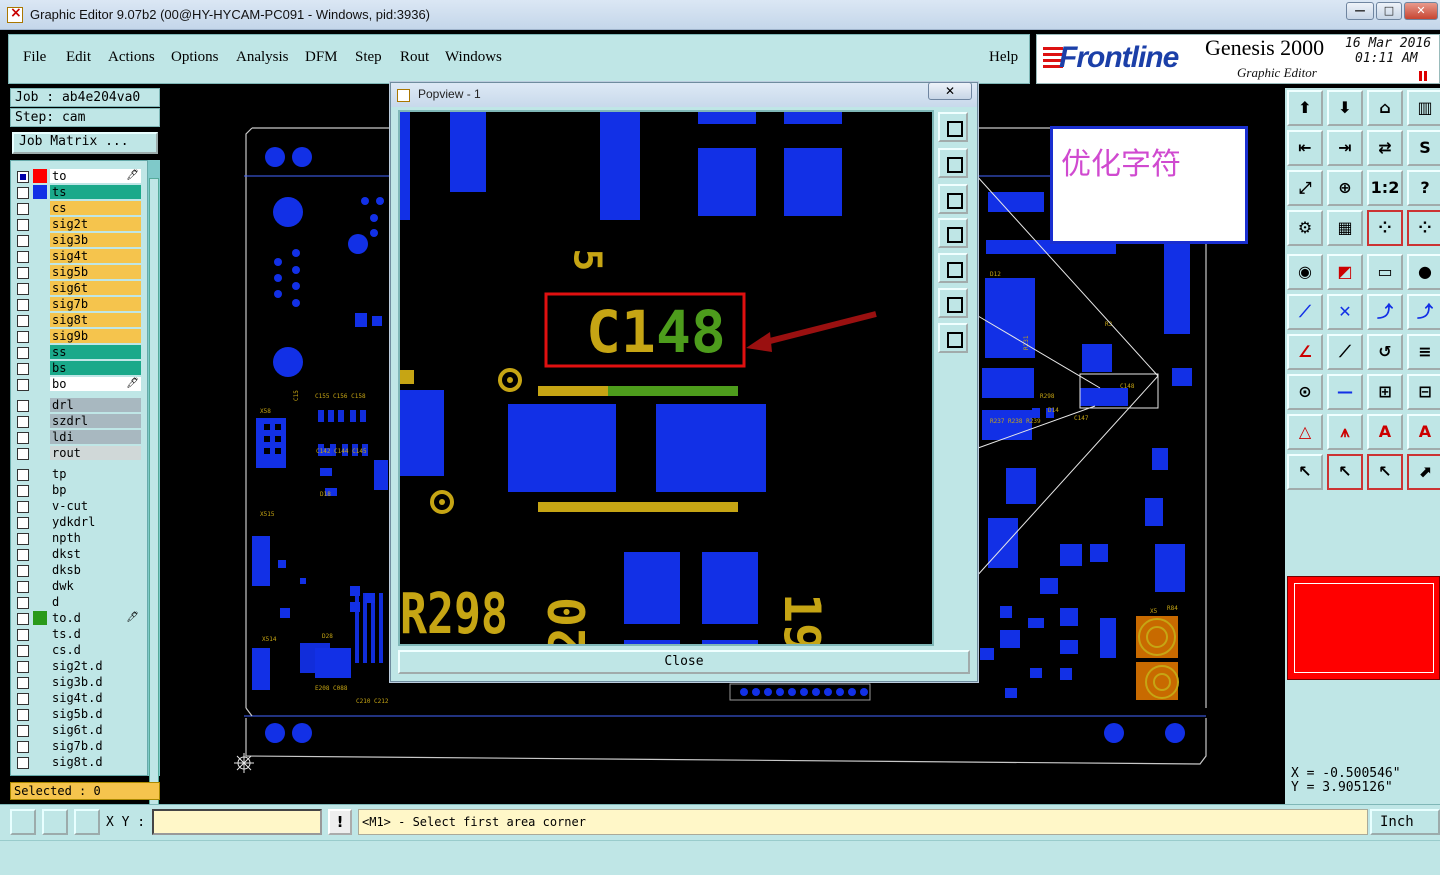 The height and width of the screenshot is (875, 1440). I want to click on tool-button-r6-c3: ≡, so click(1423, 352).